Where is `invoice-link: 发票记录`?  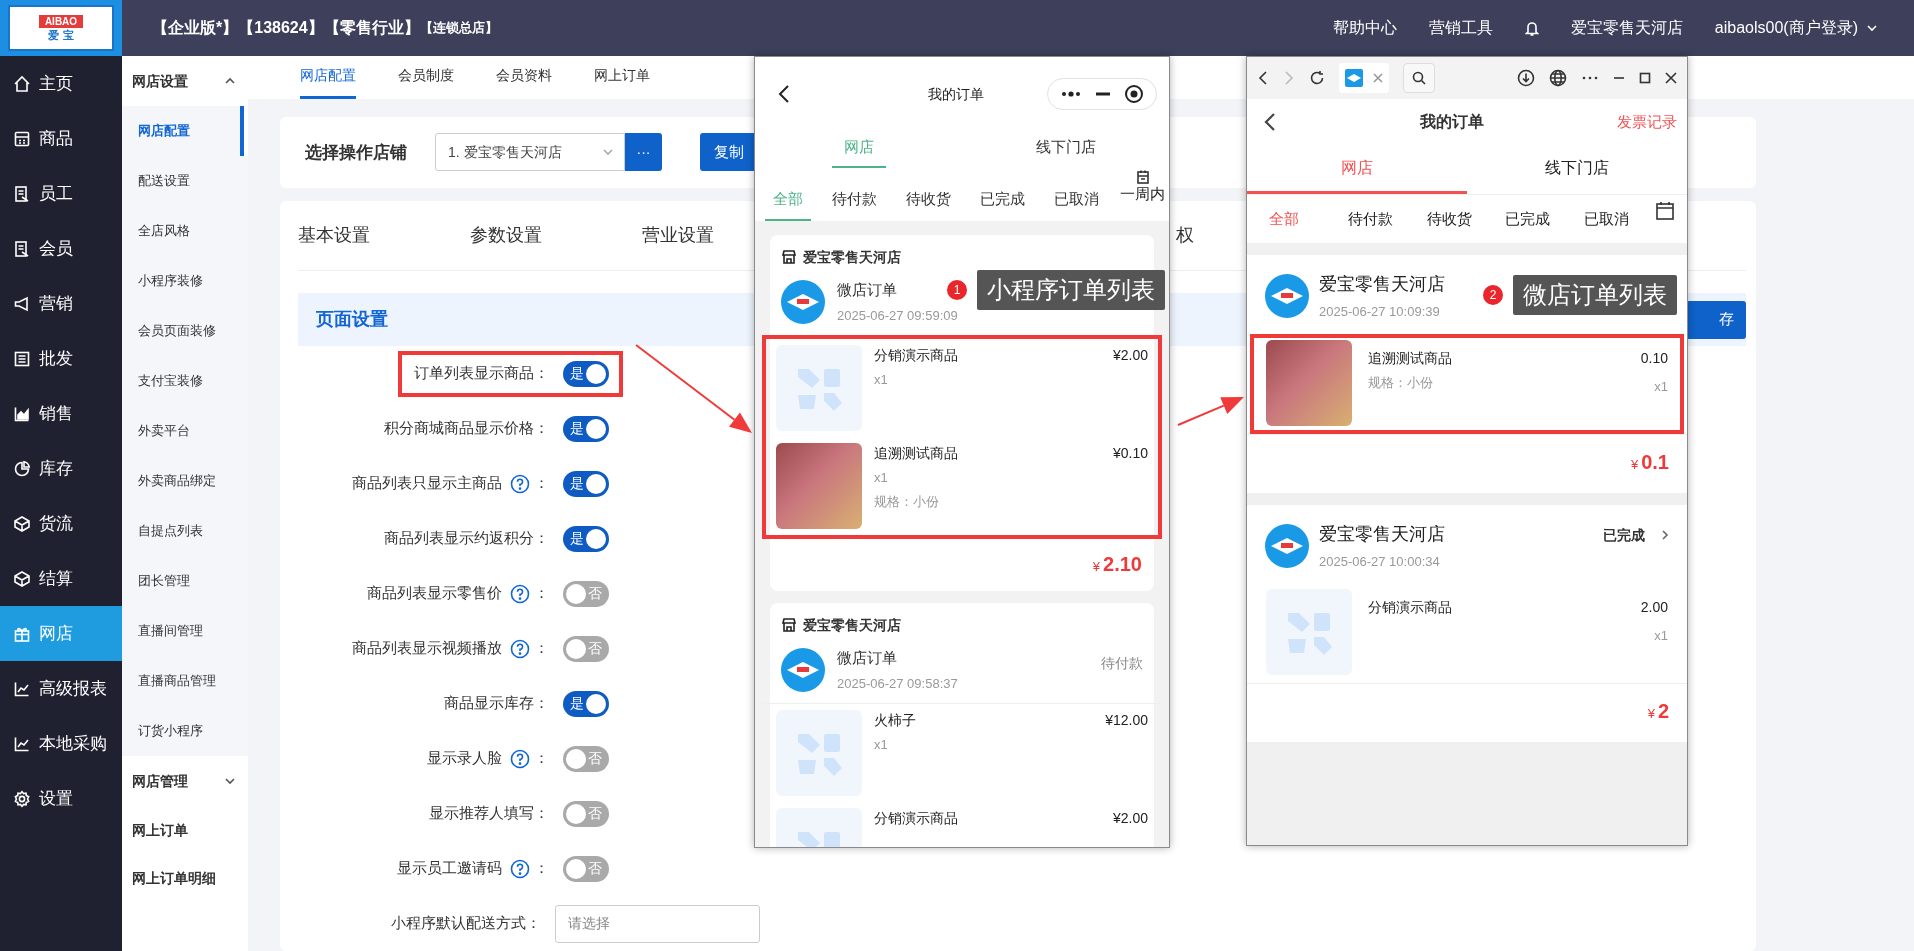 invoice-link: 发票记录 is located at coordinates (1632, 122).